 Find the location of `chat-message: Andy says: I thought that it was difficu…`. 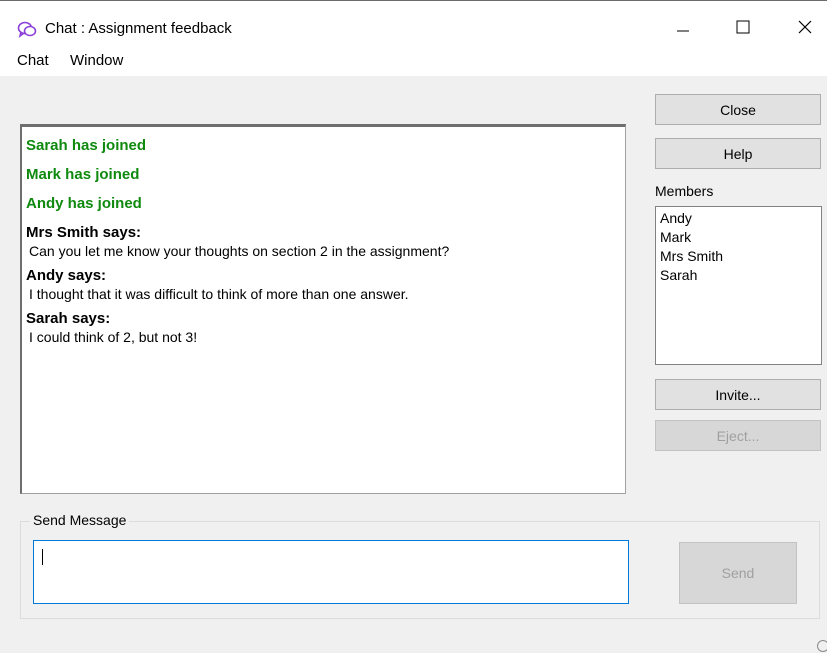

chat-message: Andy says: I thought that it was difficu… is located at coordinates (325, 285).